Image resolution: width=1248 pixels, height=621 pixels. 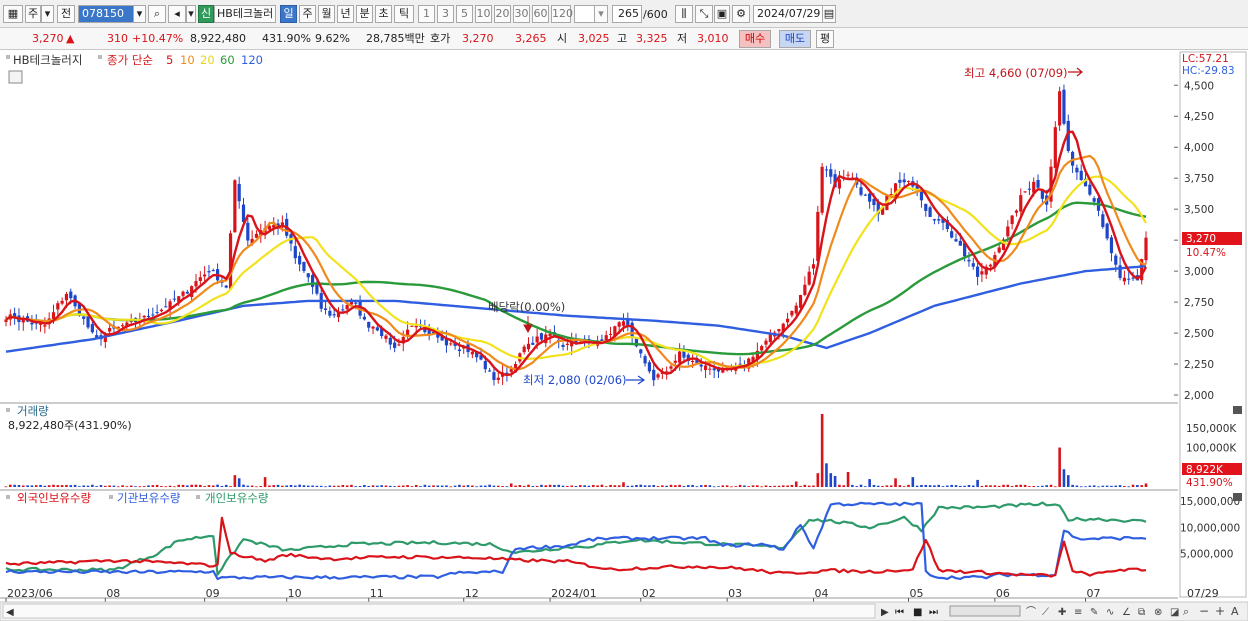 I want to click on chart-type-icon: ▦, so click(x=13, y=14).